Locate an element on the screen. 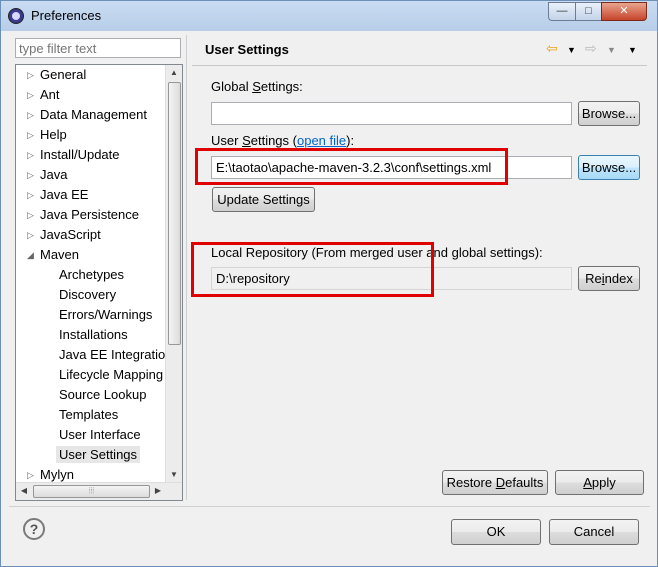 Image resolution: width=658 pixels, height=567 pixels. global-settings-label: Global Settings: is located at coordinates (257, 86).